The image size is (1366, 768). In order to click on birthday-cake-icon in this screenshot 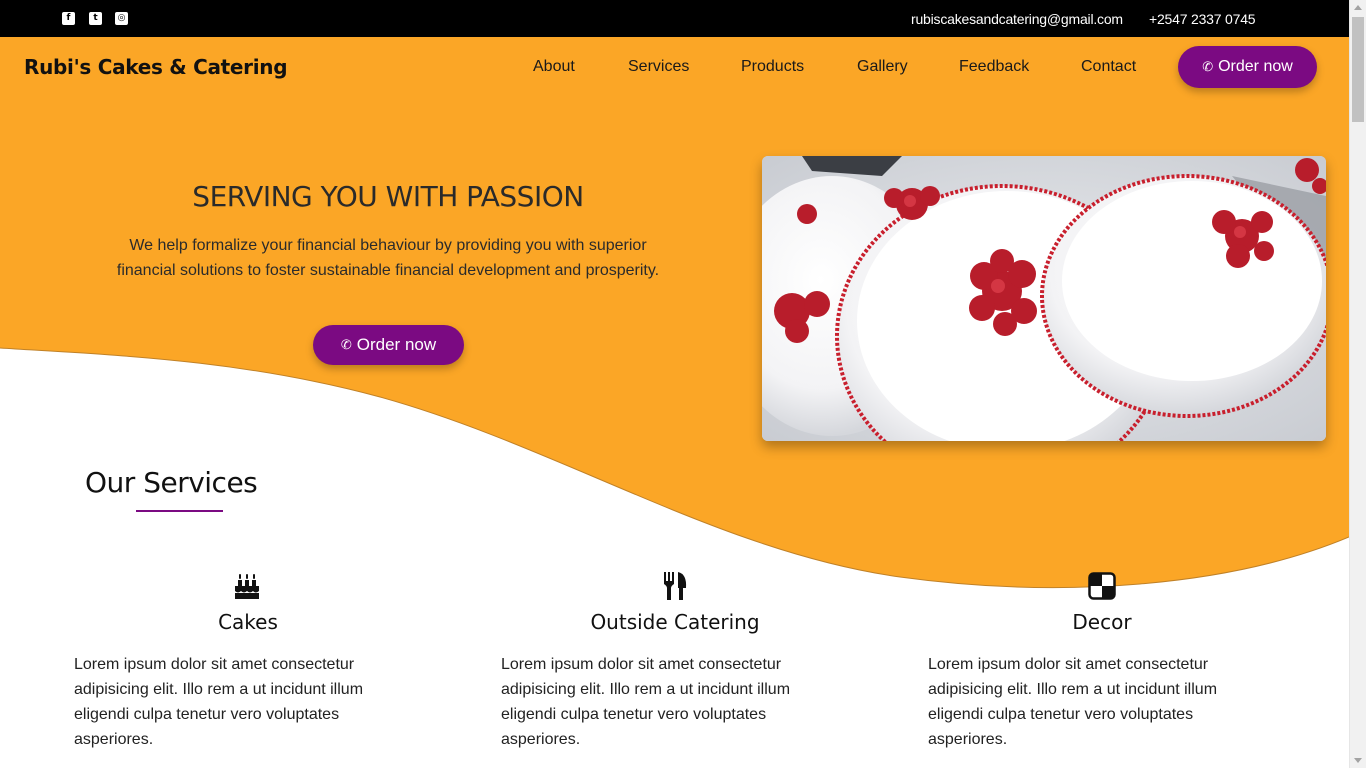, I will do `click(247, 586)`.